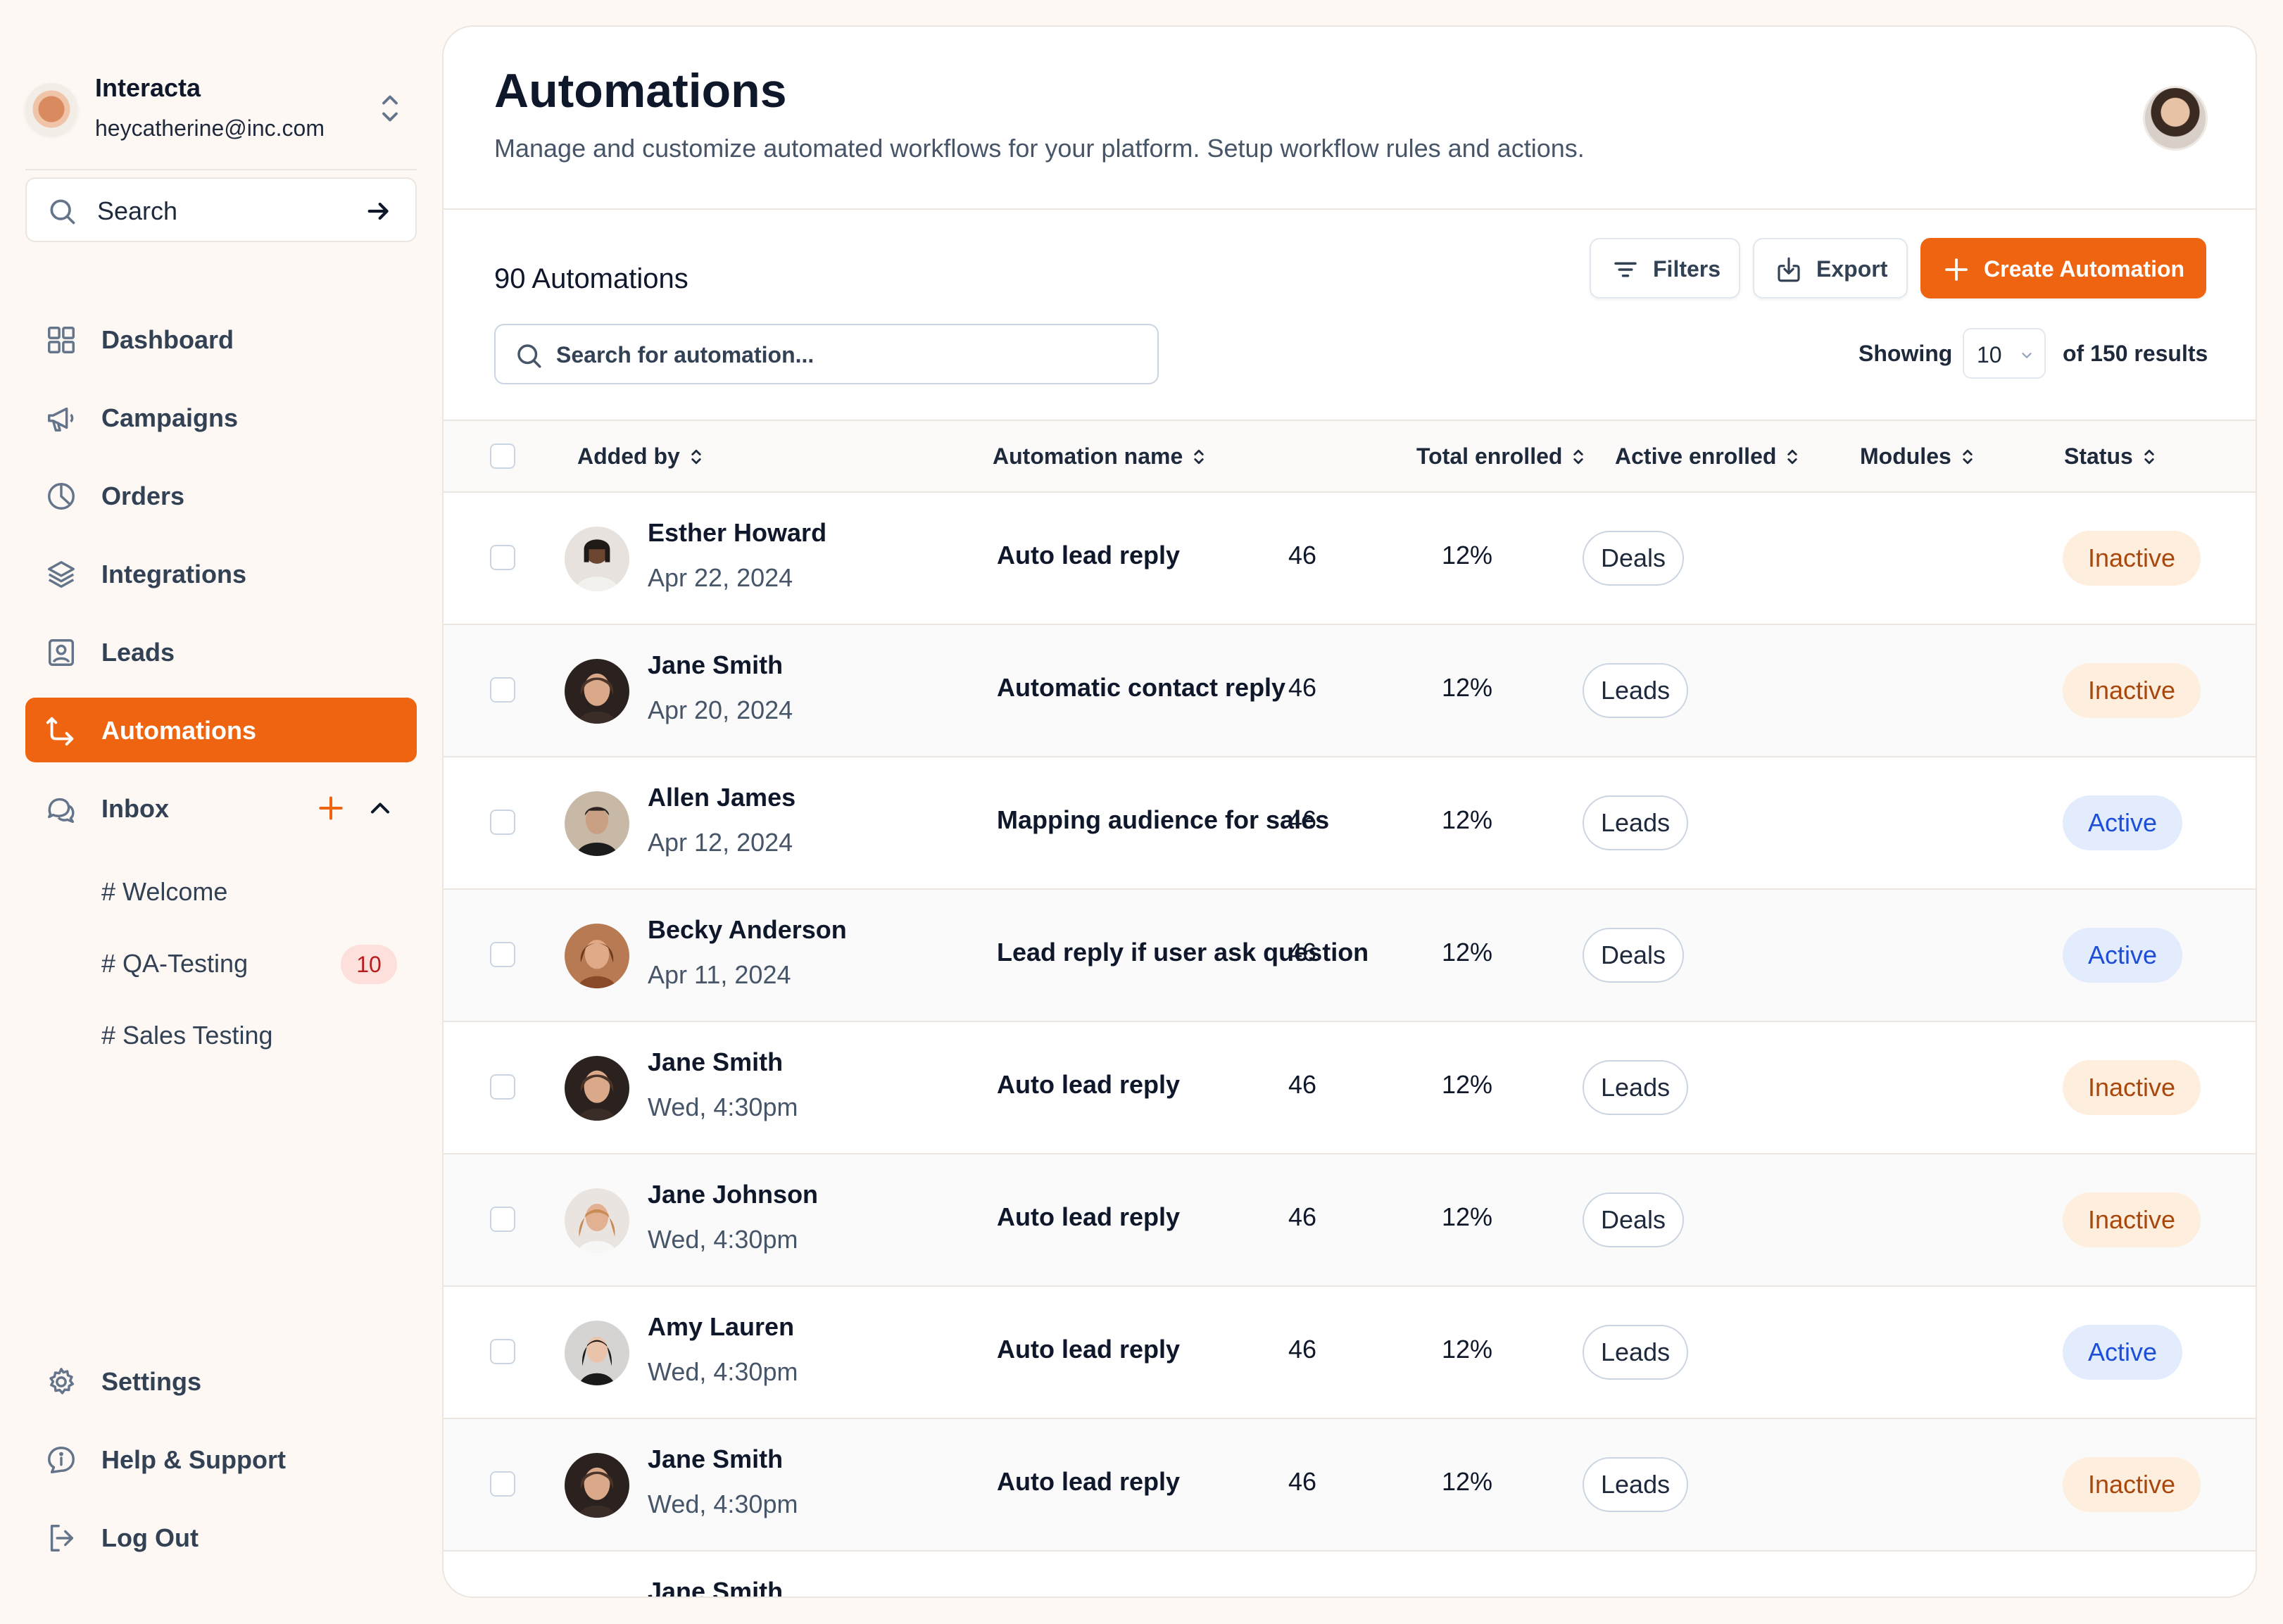 This screenshot has width=2283, height=1624. Describe the element at coordinates (1100, 456) in the screenshot. I see `column-automation-name: Automation name` at that location.